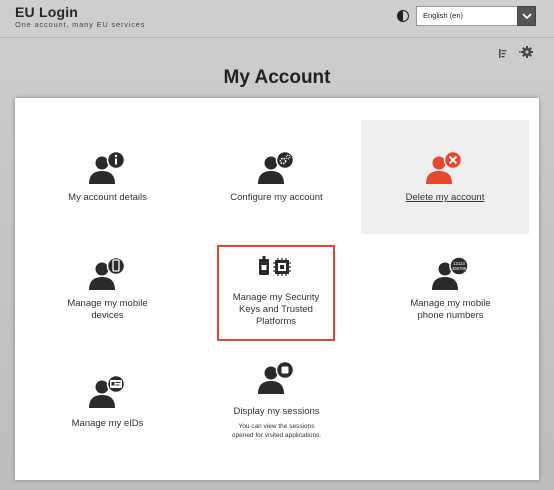 The height and width of the screenshot is (490, 554). Describe the element at coordinates (277, 77) in the screenshot. I see `page-title: My Account` at that location.